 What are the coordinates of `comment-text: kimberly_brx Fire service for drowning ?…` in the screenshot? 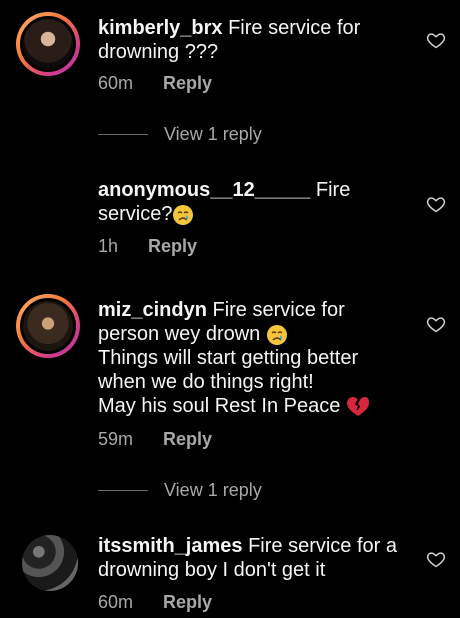 It's located at (248, 40).